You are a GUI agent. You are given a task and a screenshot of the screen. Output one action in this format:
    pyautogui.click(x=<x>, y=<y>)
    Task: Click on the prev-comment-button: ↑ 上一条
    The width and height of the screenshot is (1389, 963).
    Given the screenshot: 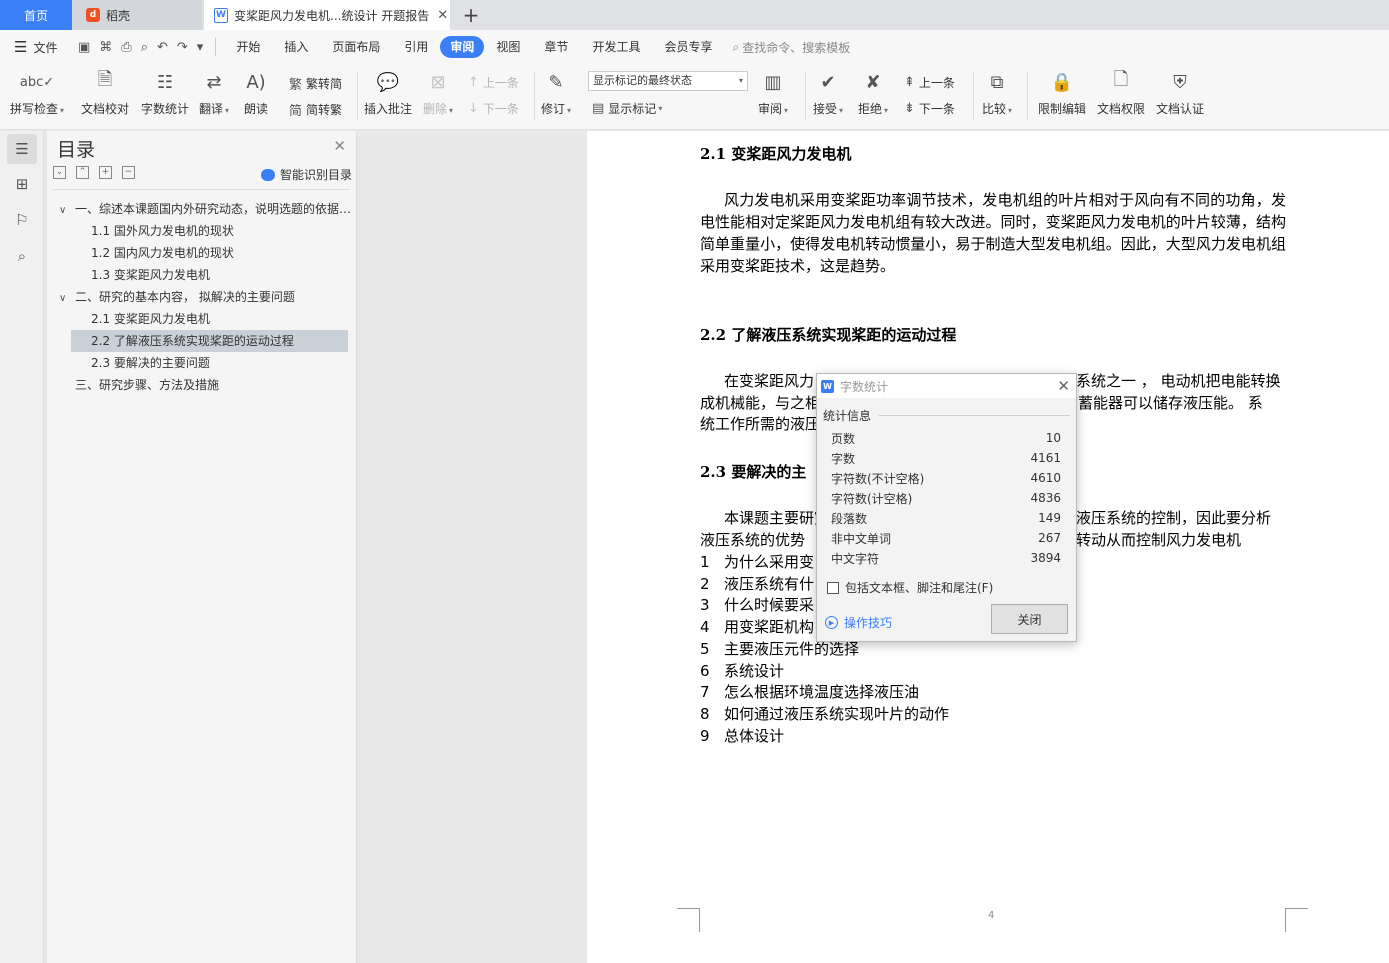 What is the action you would take?
    pyautogui.click(x=493, y=82)
    